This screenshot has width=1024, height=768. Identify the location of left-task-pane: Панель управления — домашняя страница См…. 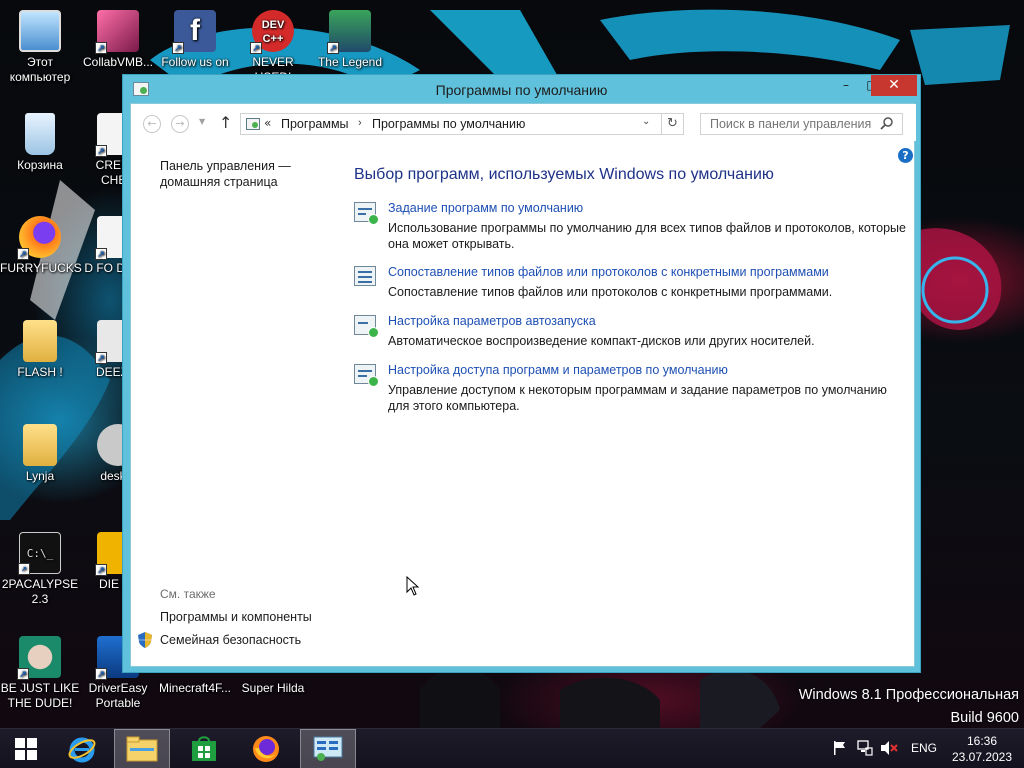
(226, 404).